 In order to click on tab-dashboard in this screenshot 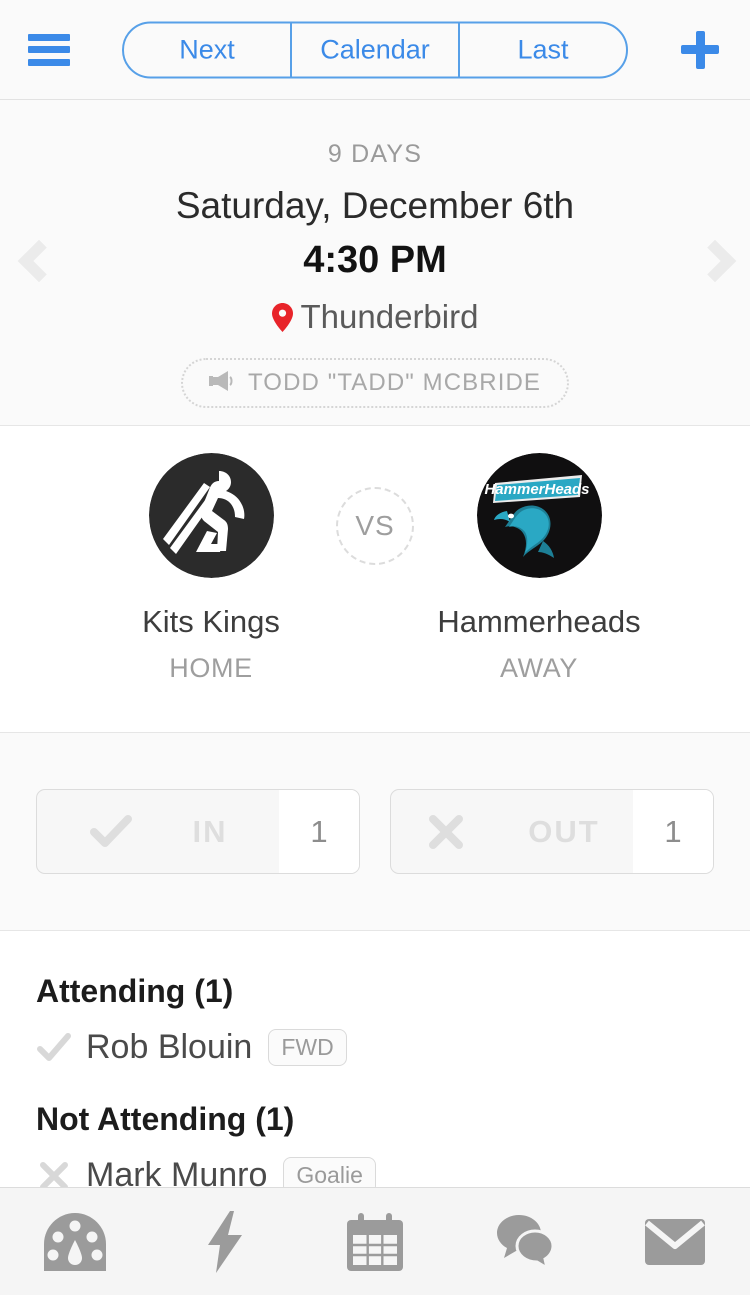, I will do `click(75, 1241)`.